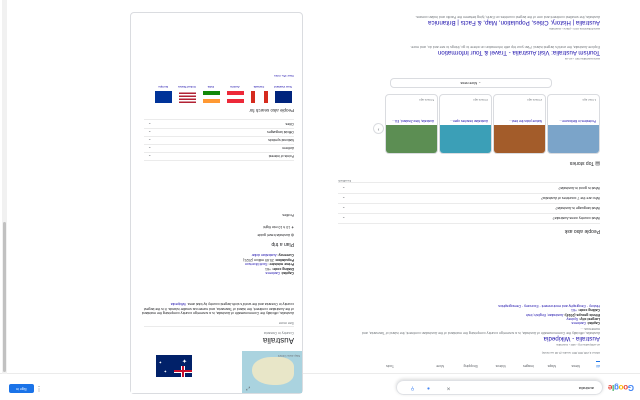  I want to click on top-stories-title: ▤ Top stories, so click(584, 163).